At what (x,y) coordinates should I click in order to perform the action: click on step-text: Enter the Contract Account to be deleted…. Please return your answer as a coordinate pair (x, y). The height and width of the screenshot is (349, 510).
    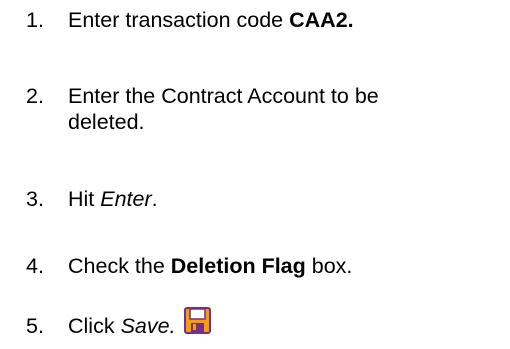
    Looking at the image, I should click on (223, 109).